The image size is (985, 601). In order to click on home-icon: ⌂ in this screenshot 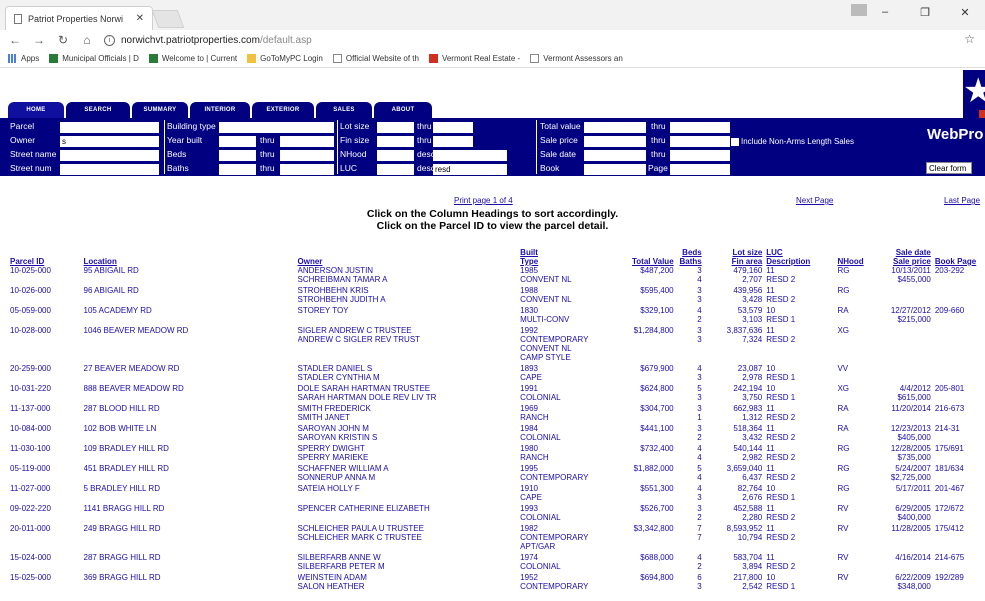, I will do `click(87, 40)`.